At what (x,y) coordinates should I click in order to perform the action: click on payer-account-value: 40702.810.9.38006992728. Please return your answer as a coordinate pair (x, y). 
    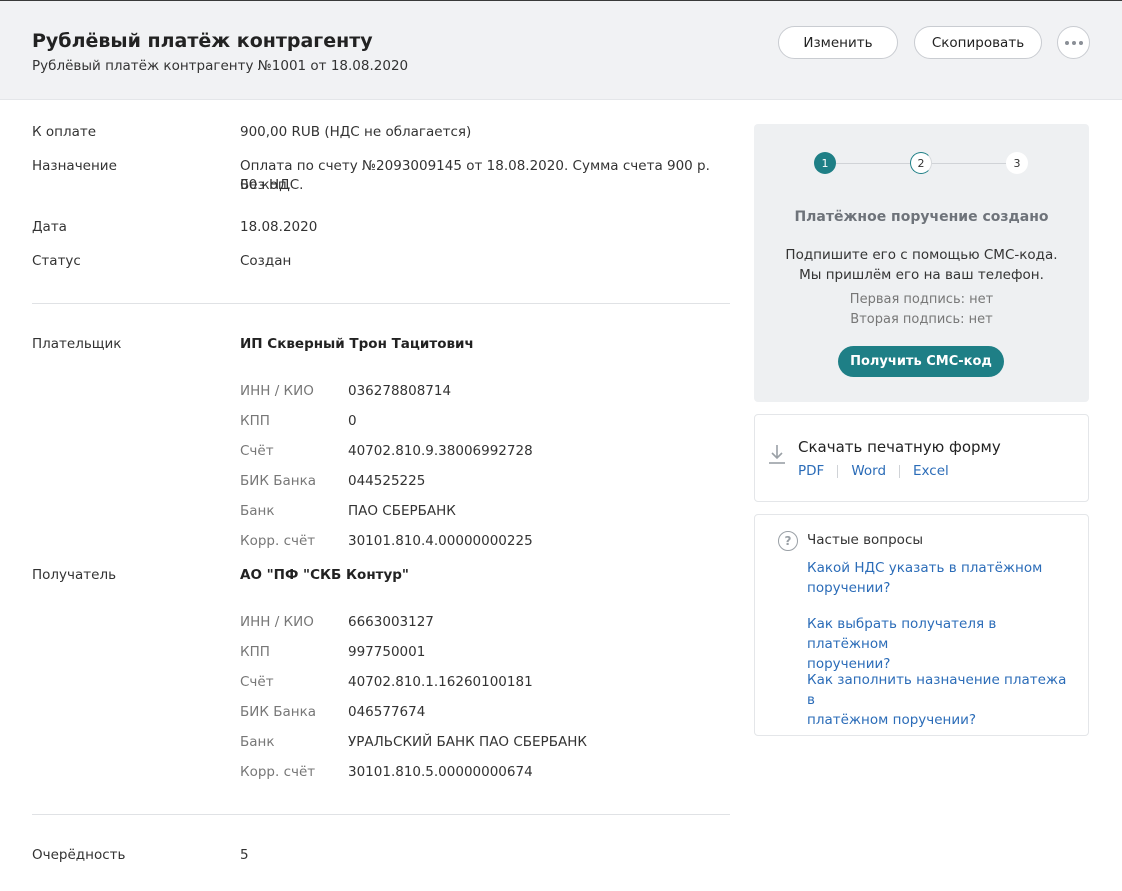
    Looking at the image, I should click on (440, 451).